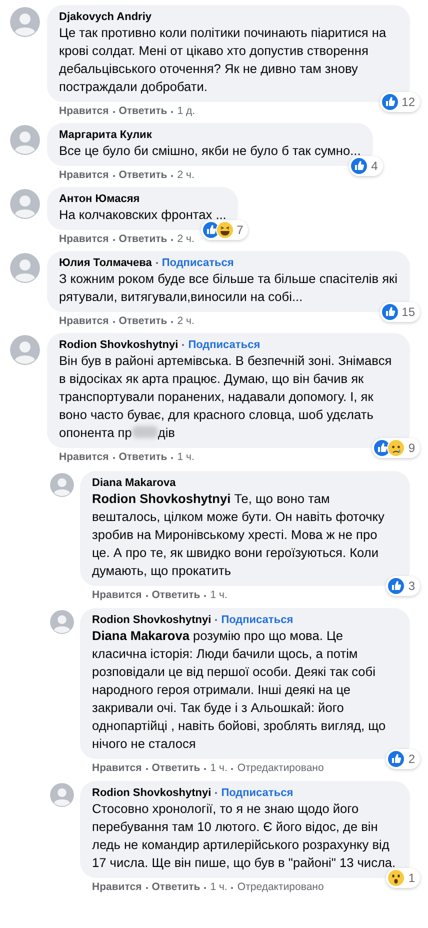 The image size is (428, 928). I want to click on author-name: Djakovych Andriy, so click(105, 17).